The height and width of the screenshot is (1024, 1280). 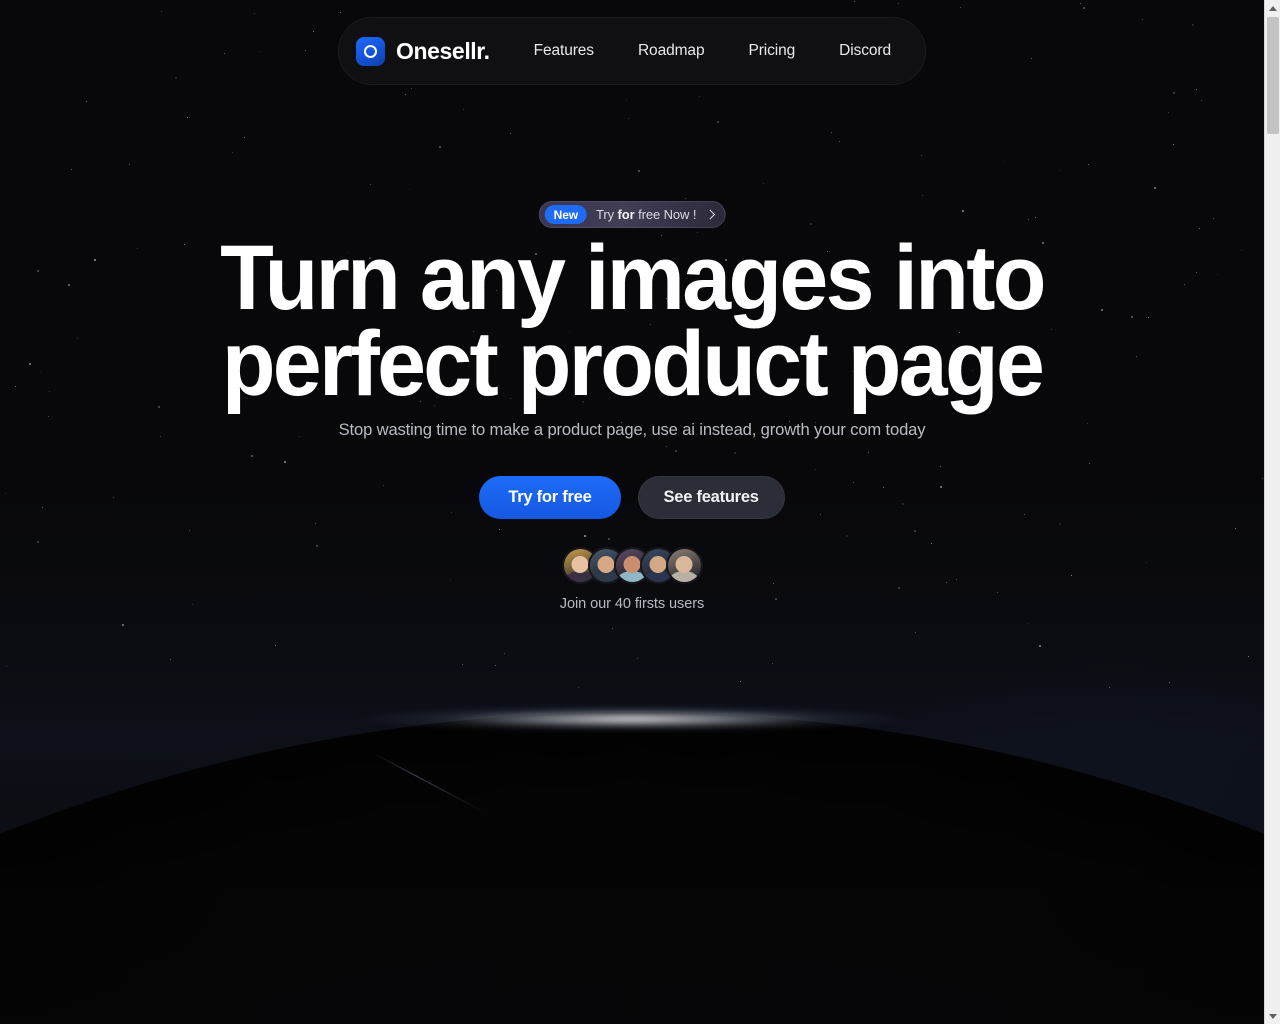 I want to click on see-features-button: See features, so click(x=711, y=497).